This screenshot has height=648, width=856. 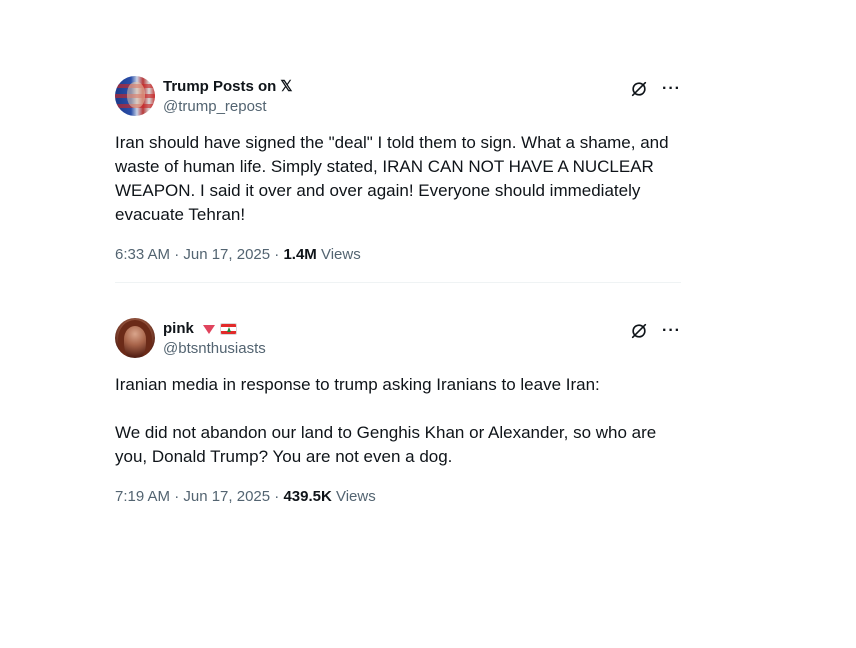 I want to click on timestamp: 7:19 AM · Jun 17, 2025 ·, so click(x=199, y=496).